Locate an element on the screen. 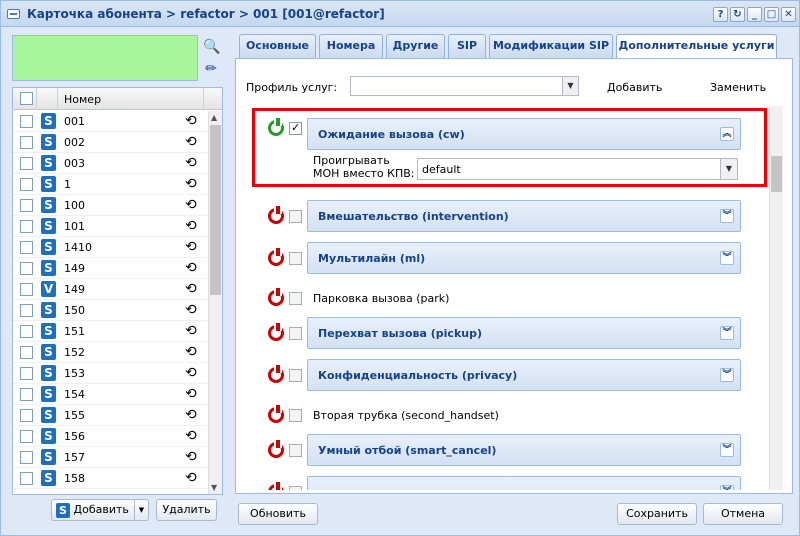  help-icon: ? is located at coordinates (720, 14).